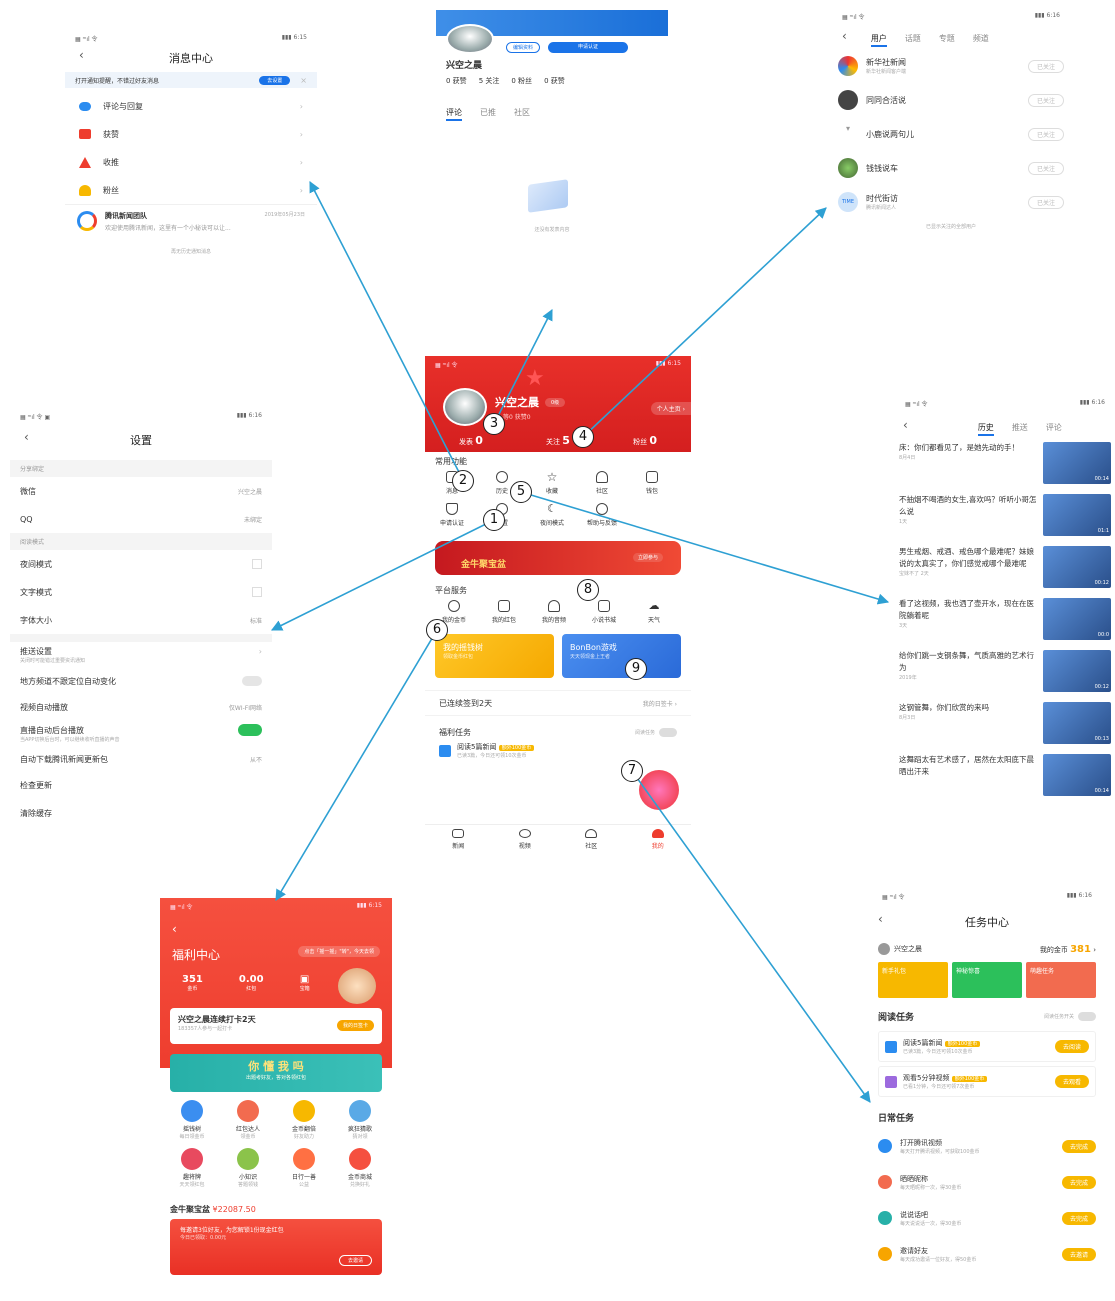 The height and width of the screenshot is (1301, 1115). Describe the element at coordinates (987, 980) in the screenshot. I see `task-card-surprise: 神秘惊喜` at that location.